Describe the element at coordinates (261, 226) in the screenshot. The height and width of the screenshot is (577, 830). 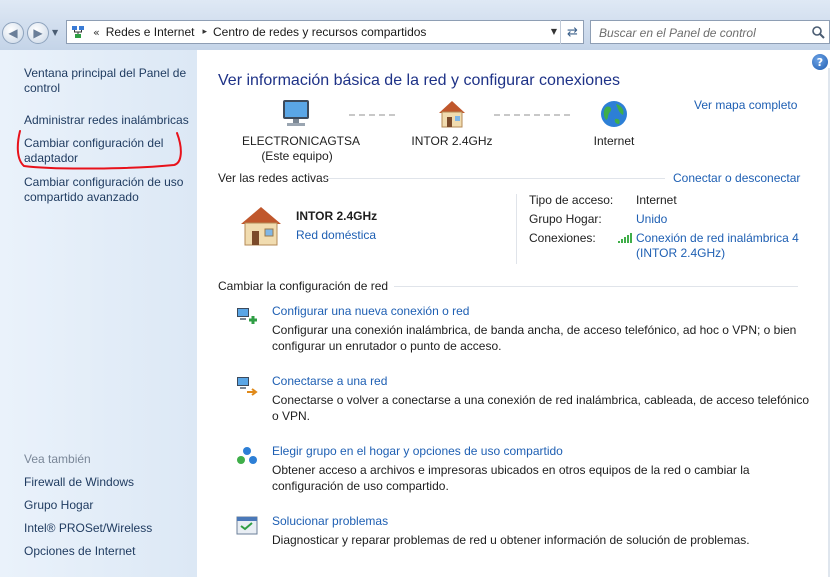
I see `home-network-icon` at that location.